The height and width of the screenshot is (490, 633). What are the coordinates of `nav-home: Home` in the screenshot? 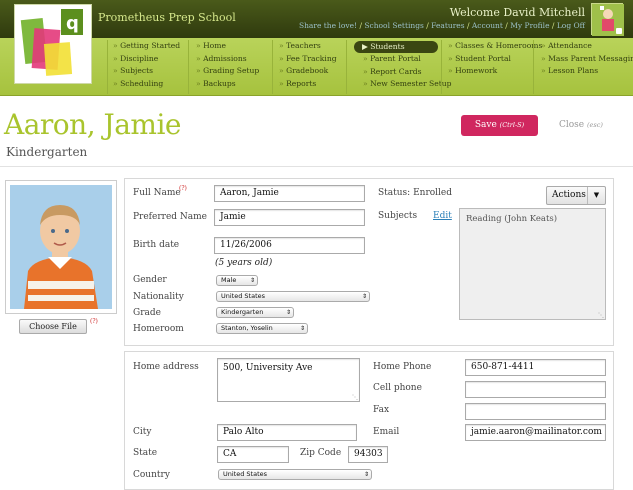 It's located at (227, 46).